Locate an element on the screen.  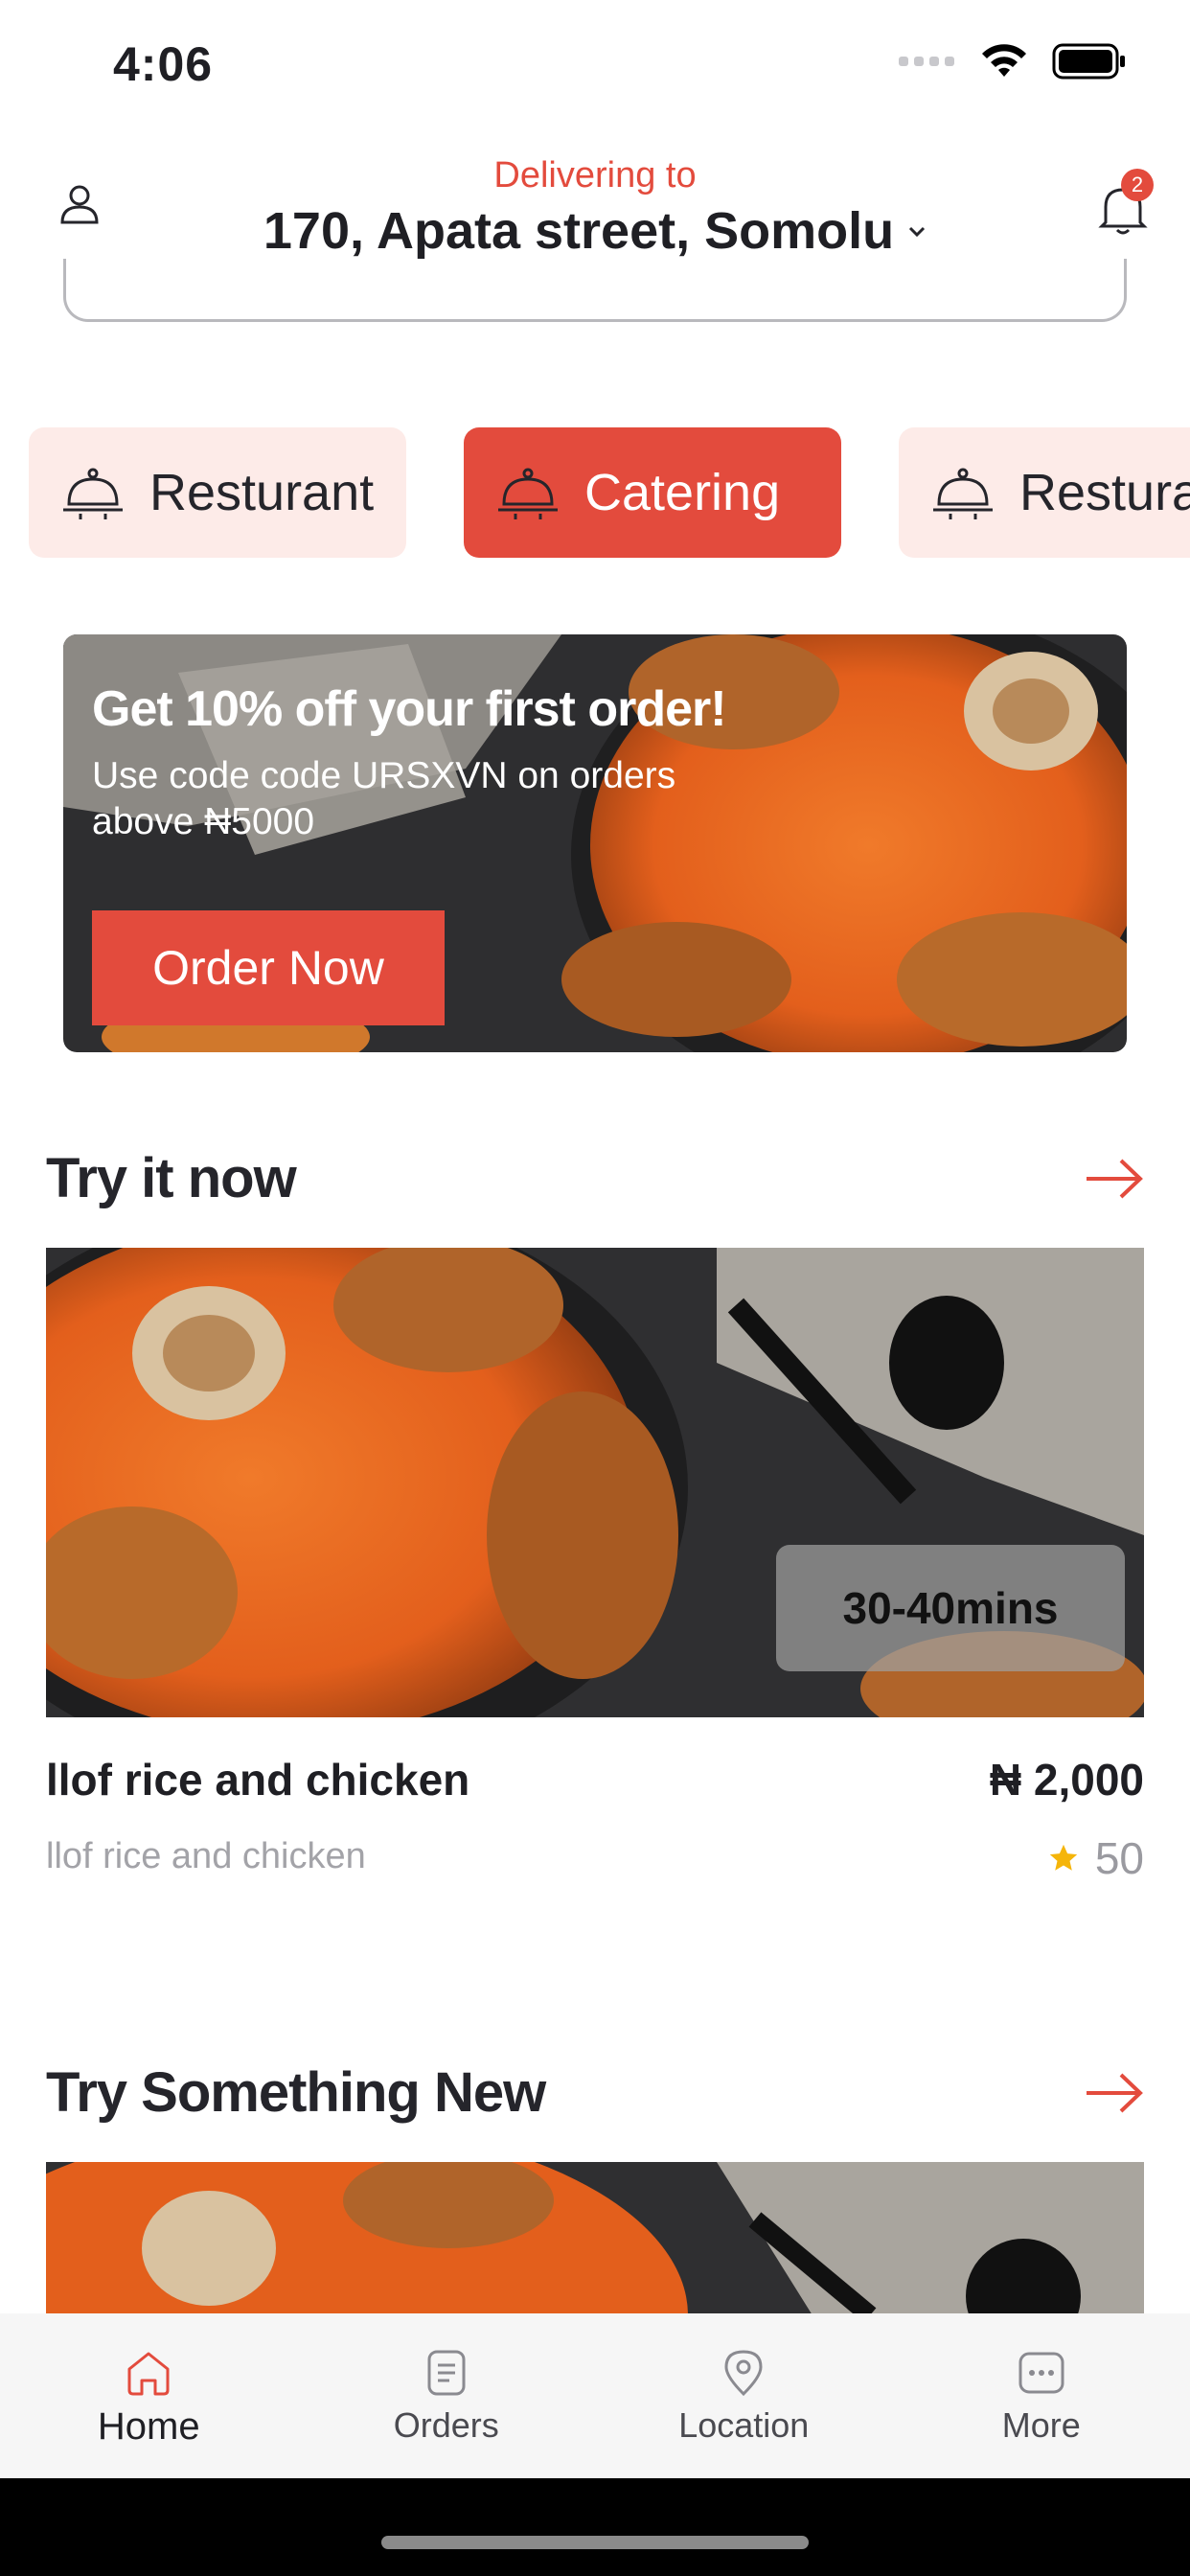
item-rating: 50 is located at coordinates (1096, 1858).